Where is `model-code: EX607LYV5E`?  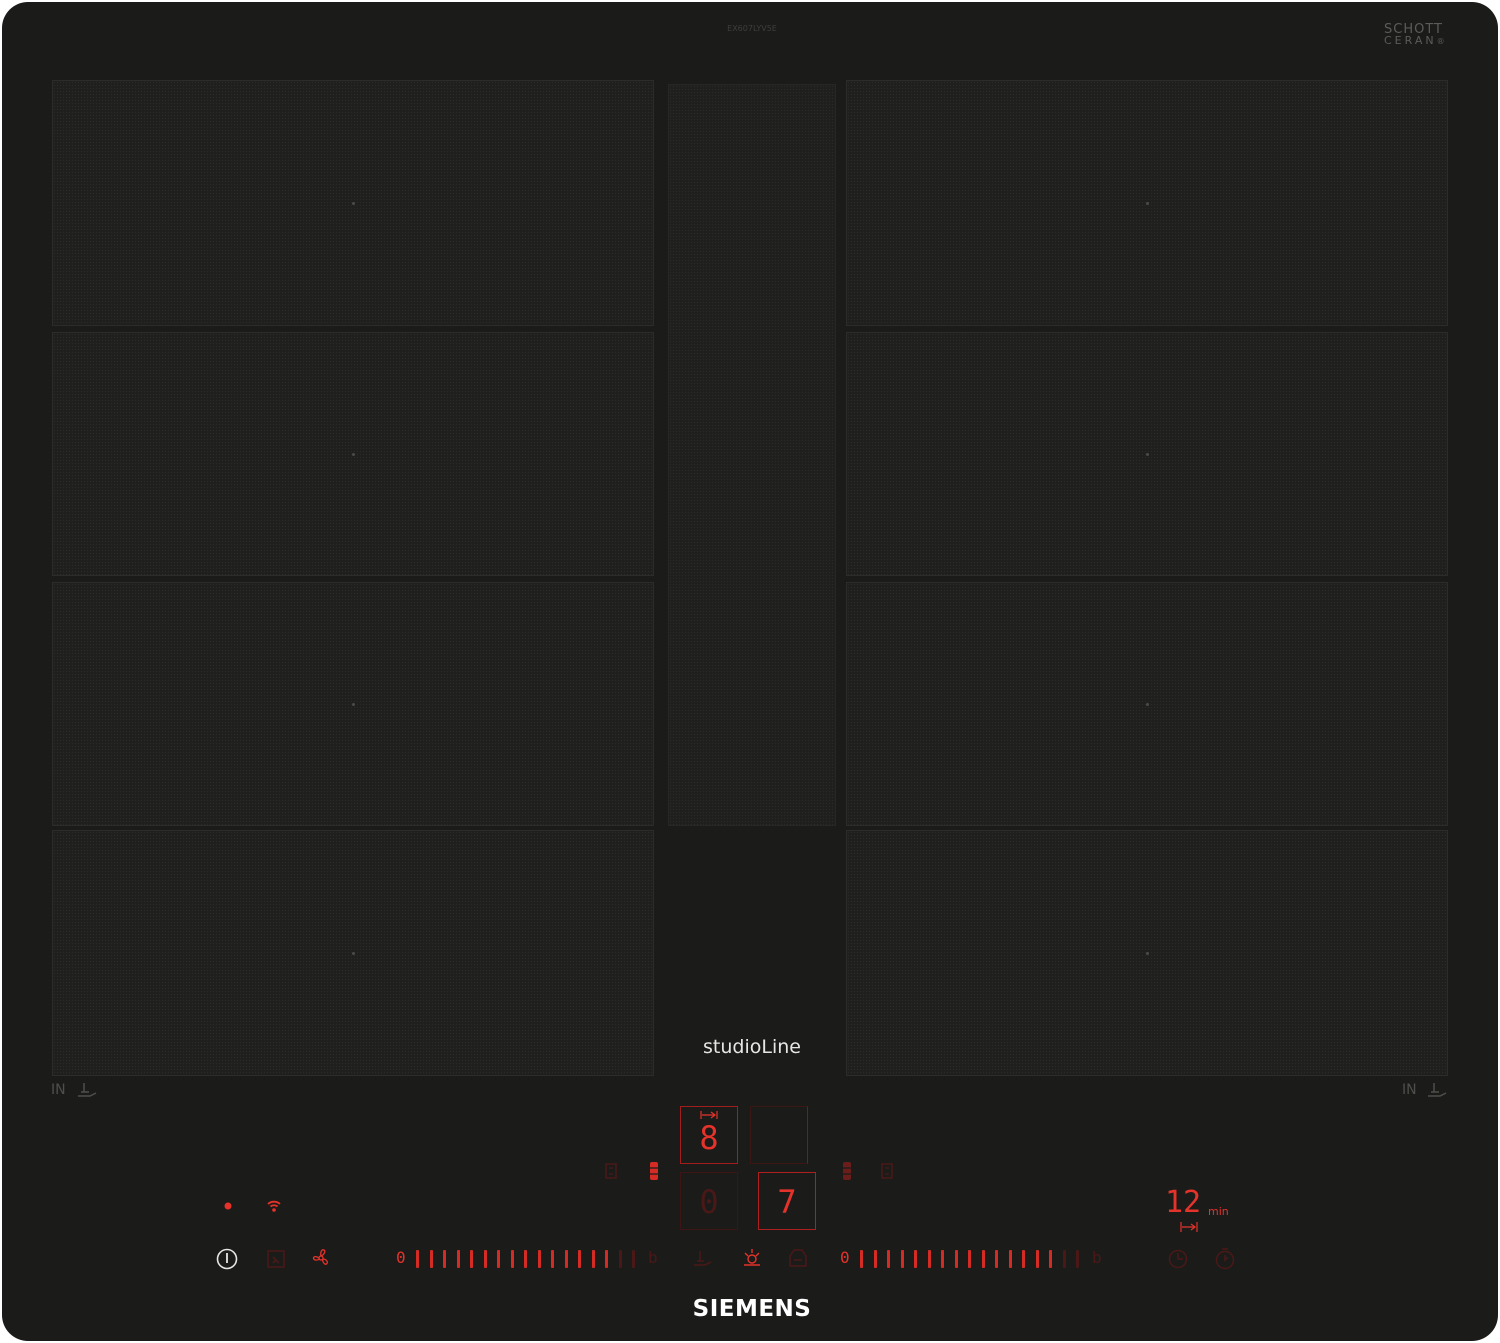 model-code: EX607LYV5E is located at coordinates (752, 28).